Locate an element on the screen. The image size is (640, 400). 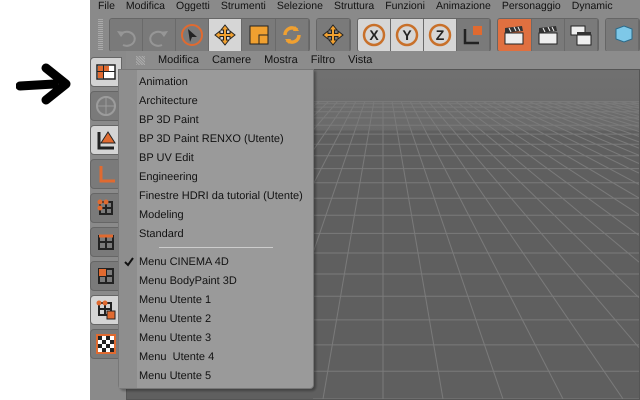
y-axis-icon: Y is located at coordinates (407, 35).